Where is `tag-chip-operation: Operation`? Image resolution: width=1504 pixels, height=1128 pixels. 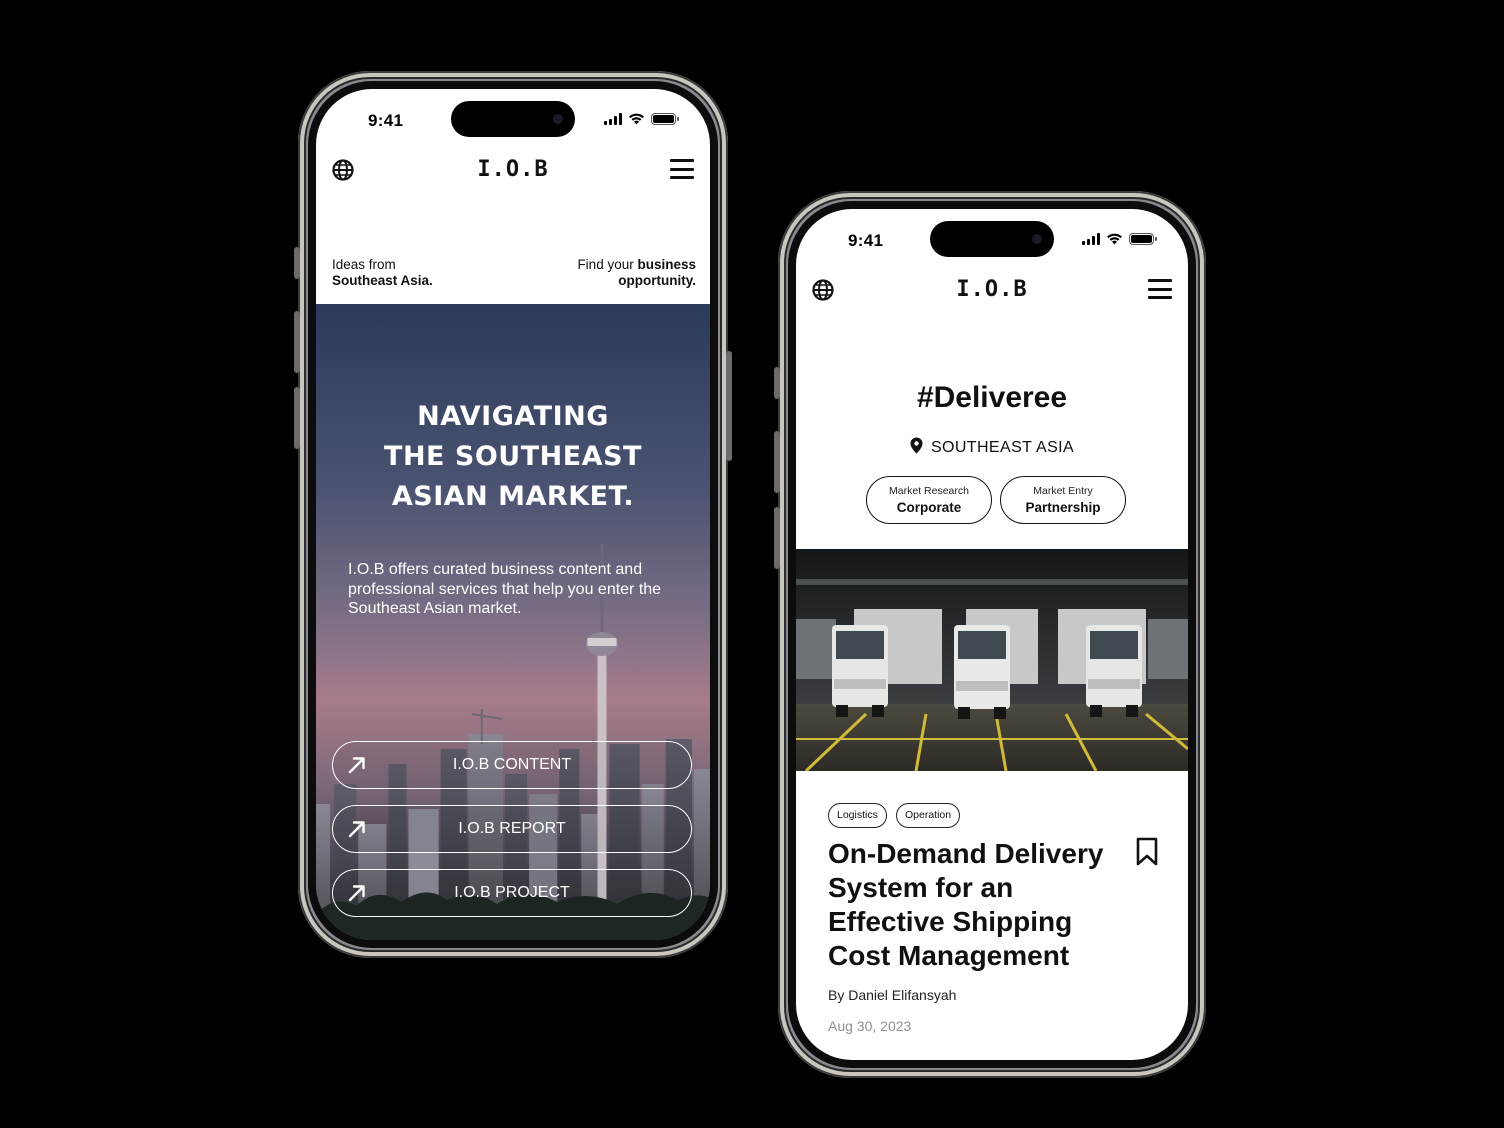 tag-chip-operation: Operation is located at coordinates (928, 815).